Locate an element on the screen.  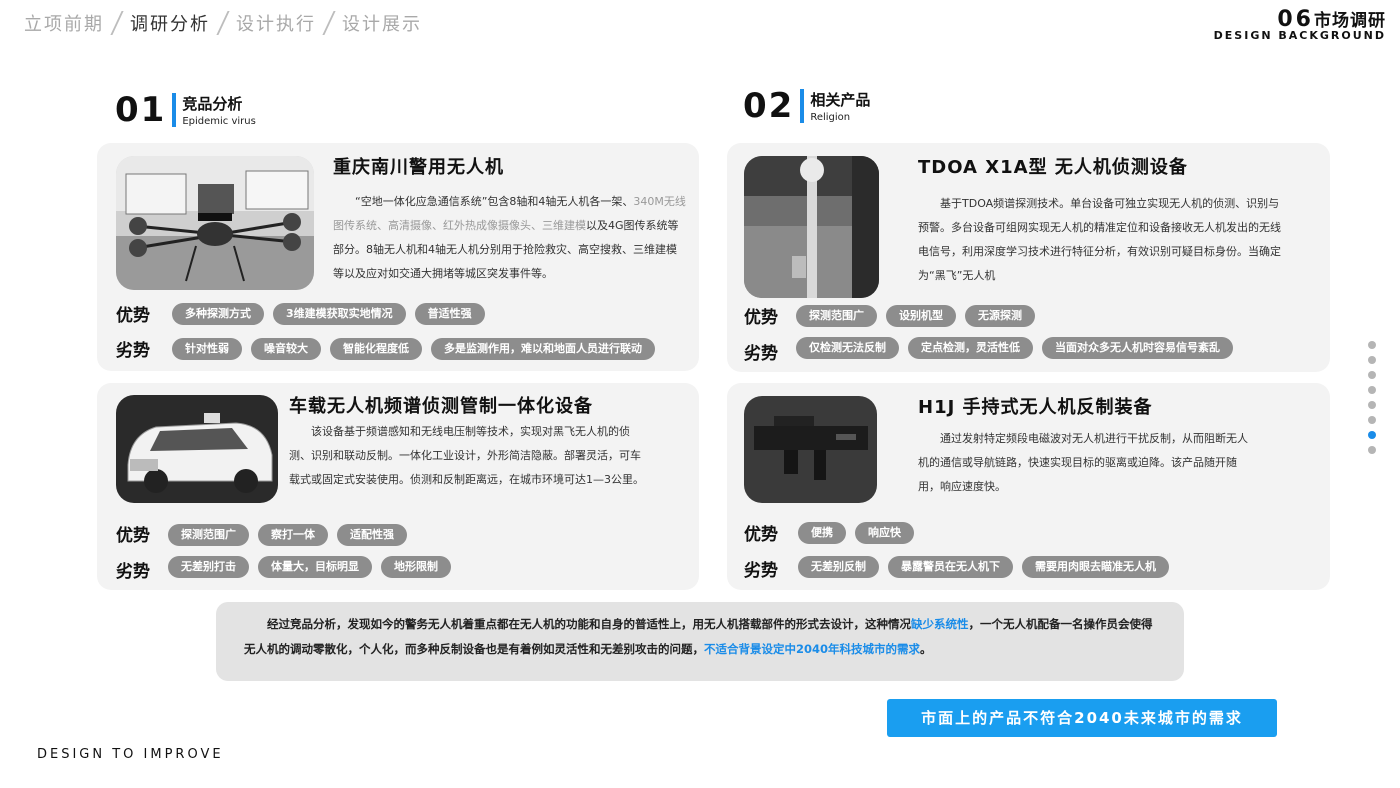
tdoa-device-photo is located at coordinates (811, 227).